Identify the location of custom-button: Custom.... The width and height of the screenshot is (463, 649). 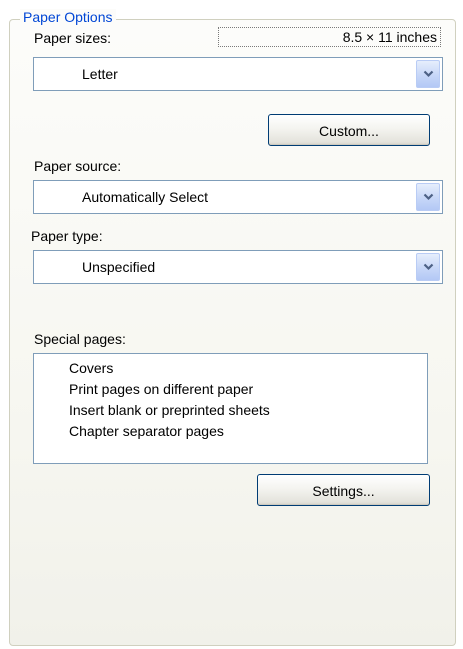
(349, 130).